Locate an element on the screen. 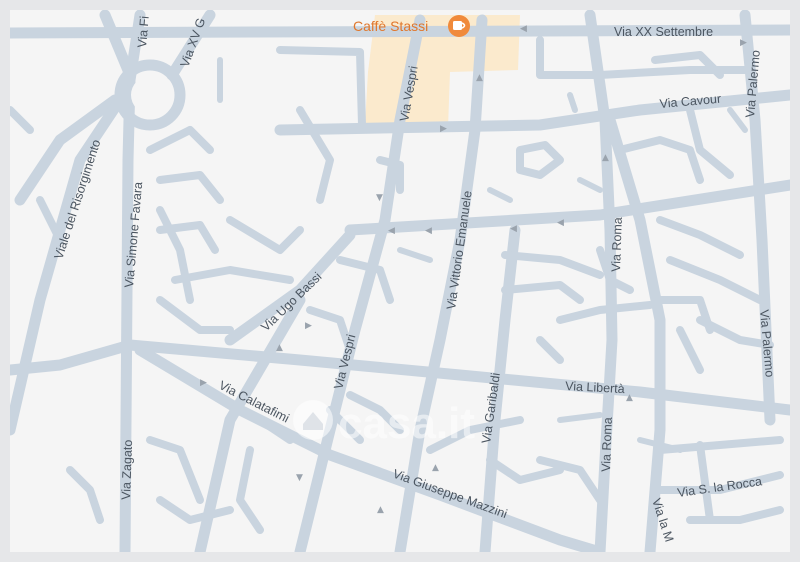 The image size is (800, 562). casa-logo-icon is located at coordinates (313, 420).